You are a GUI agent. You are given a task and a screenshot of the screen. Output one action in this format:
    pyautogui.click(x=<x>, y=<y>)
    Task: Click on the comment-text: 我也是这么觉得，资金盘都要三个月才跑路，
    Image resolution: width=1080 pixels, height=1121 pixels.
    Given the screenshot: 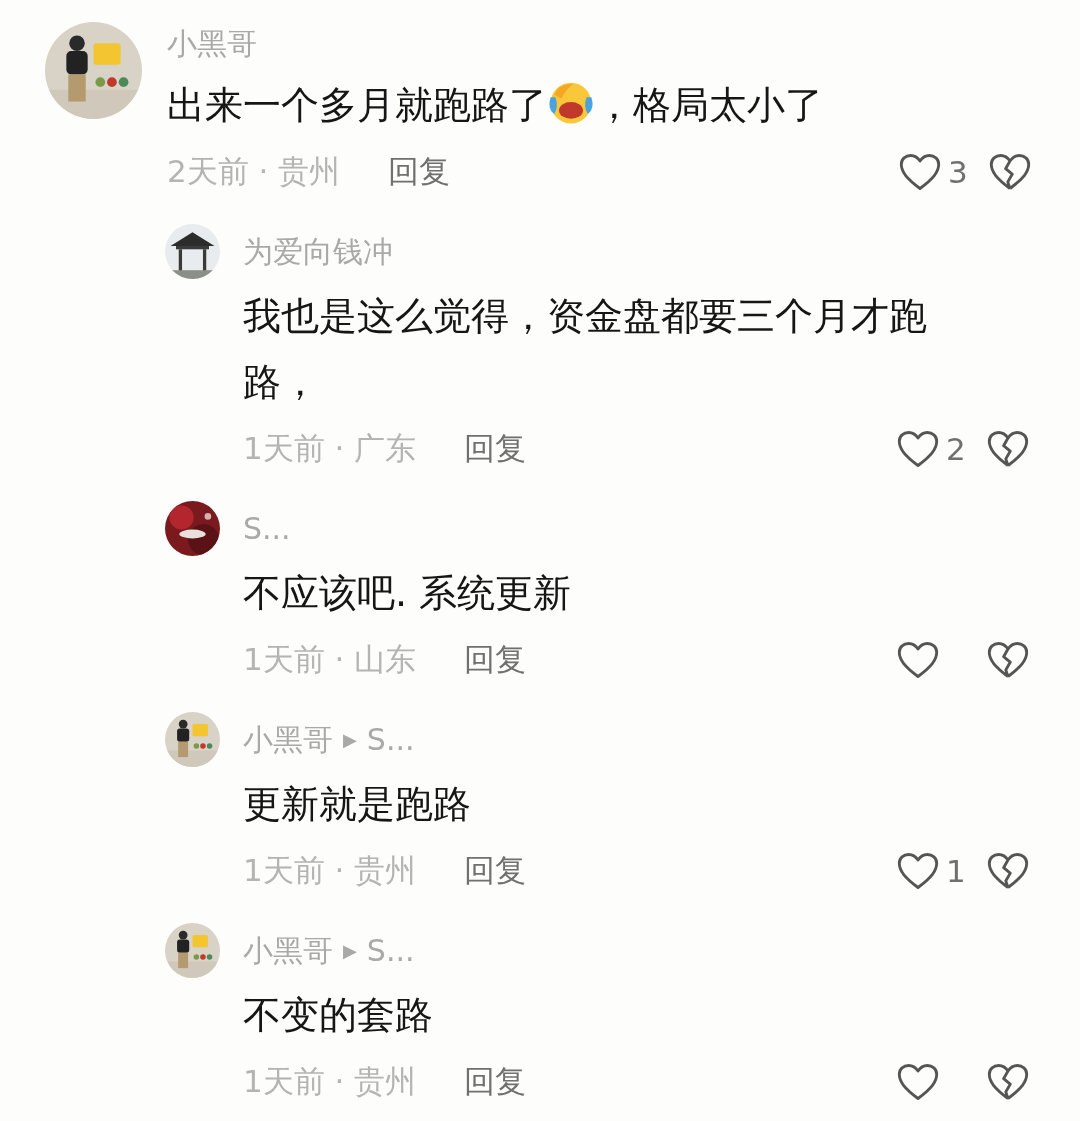 What is the action you would take?
    pyautogui.click(x=585, y=349)
    